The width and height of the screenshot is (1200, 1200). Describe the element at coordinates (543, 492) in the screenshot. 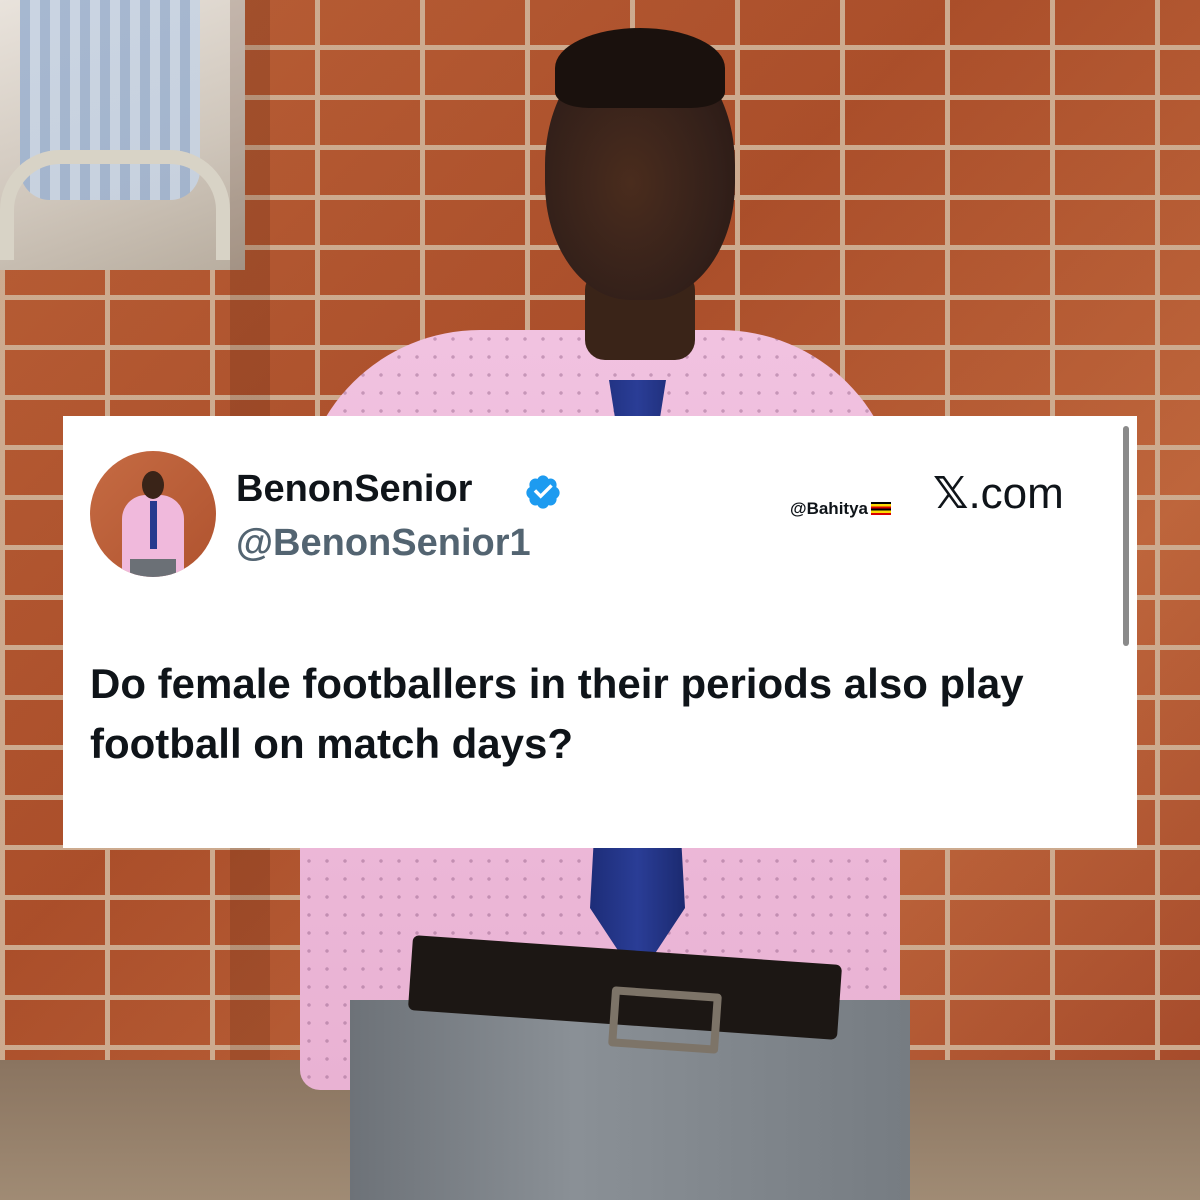

I see `verified-badge-icon` at that location.